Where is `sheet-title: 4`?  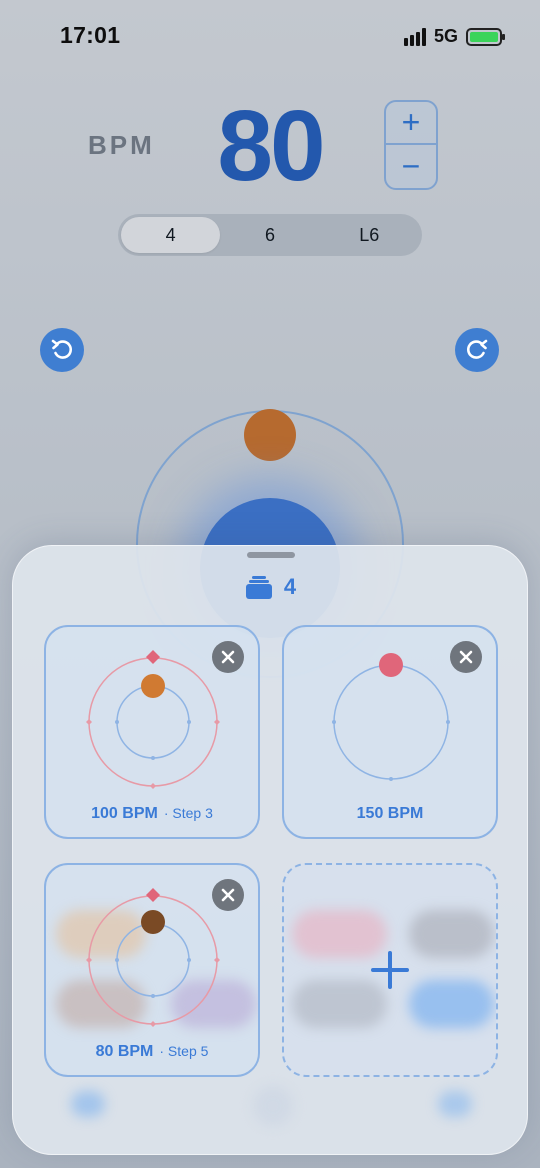 sheet-title: 4 is located at coordinates (290, 586).